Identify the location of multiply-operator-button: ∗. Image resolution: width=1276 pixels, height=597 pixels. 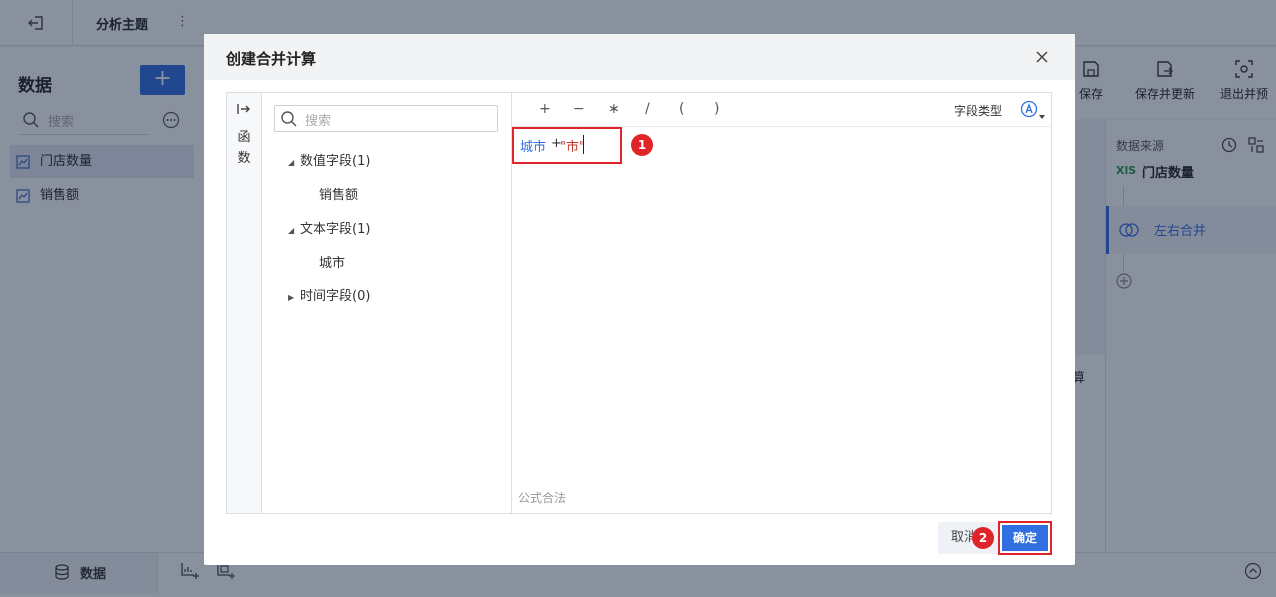
(614, 109).